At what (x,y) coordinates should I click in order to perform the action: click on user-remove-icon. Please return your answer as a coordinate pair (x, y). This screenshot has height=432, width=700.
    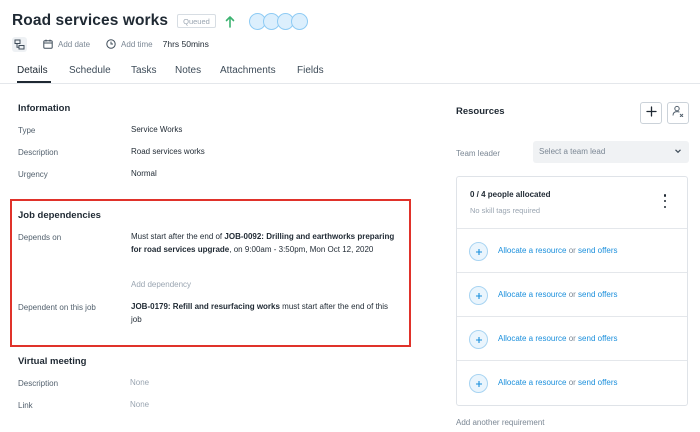
    Looking at the image, I should click on (678, 113).